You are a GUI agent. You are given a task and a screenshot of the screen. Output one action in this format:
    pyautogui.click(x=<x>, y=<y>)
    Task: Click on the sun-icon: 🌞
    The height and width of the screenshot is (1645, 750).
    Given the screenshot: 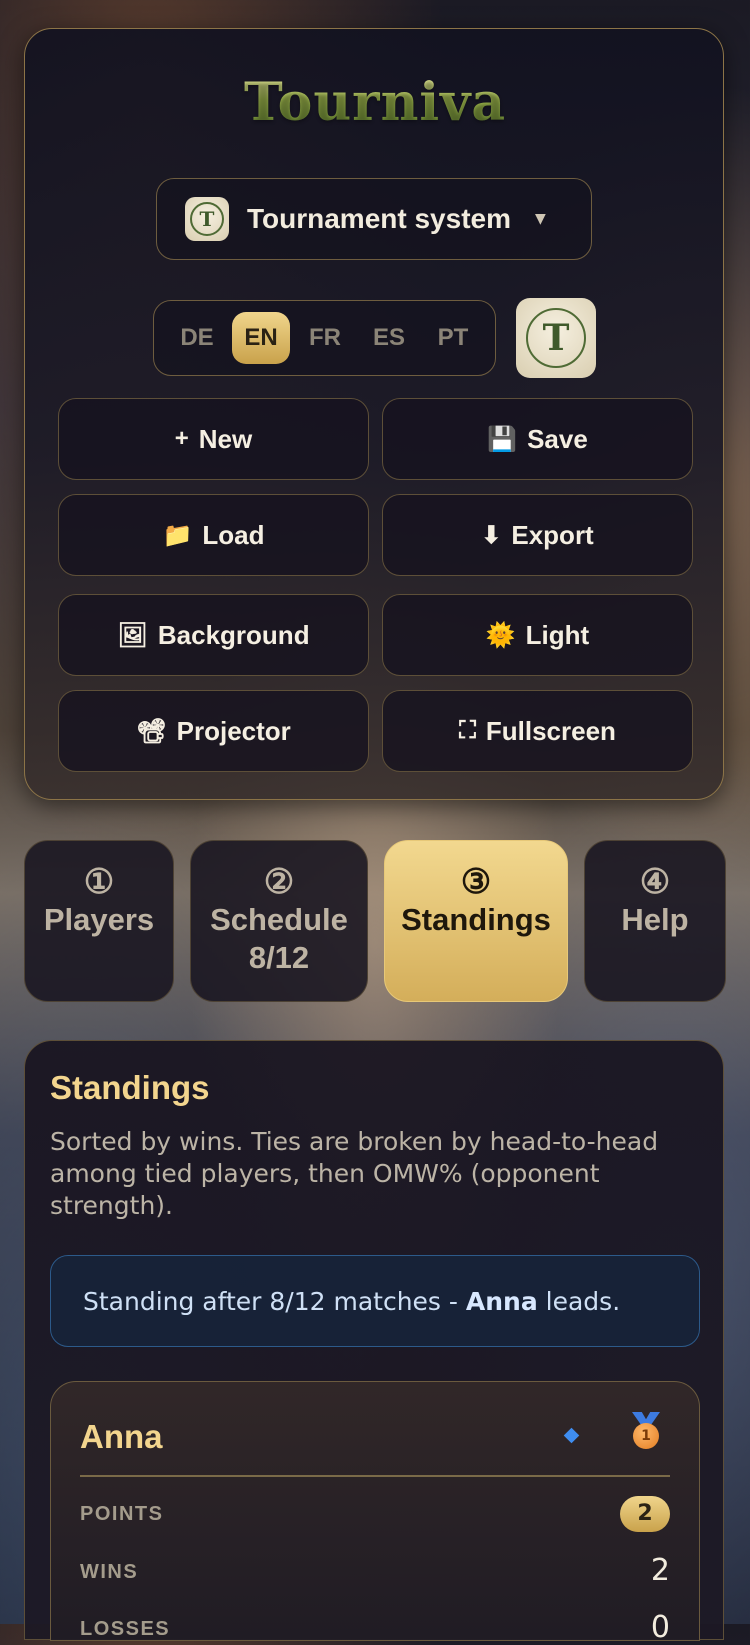 What is the action you would take?
    pyautogui.click(x=500, y=635)
    